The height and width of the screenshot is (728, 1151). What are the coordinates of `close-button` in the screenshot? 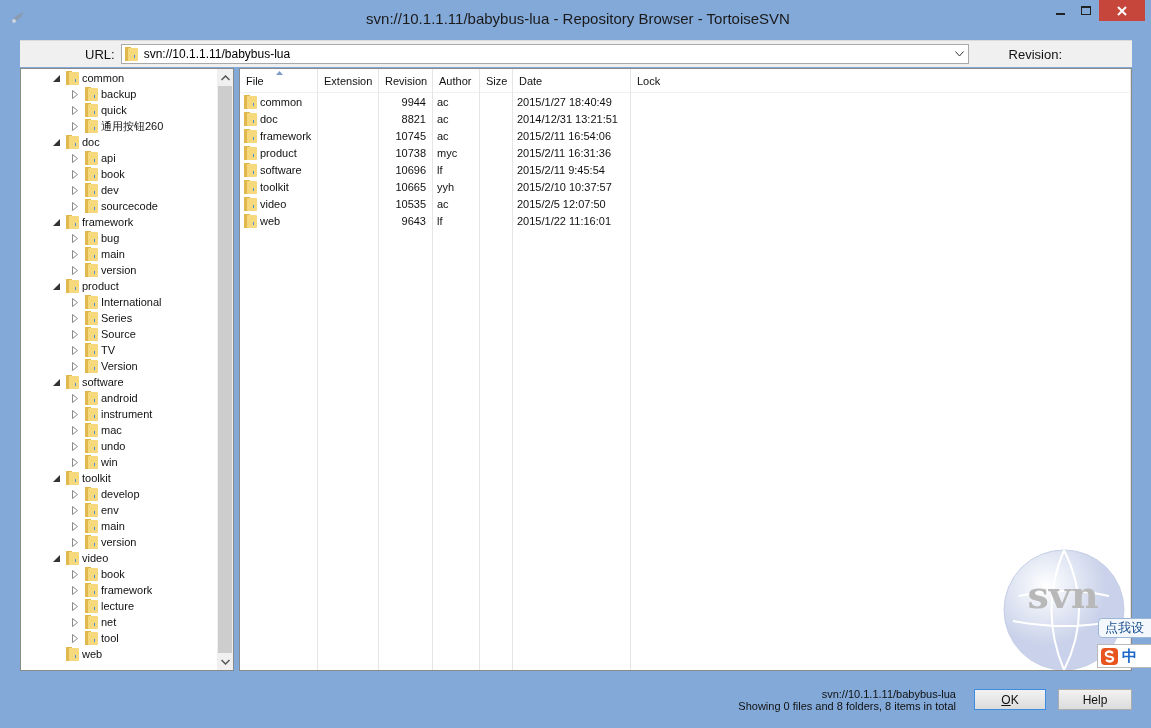 It's located at (1122, 10).